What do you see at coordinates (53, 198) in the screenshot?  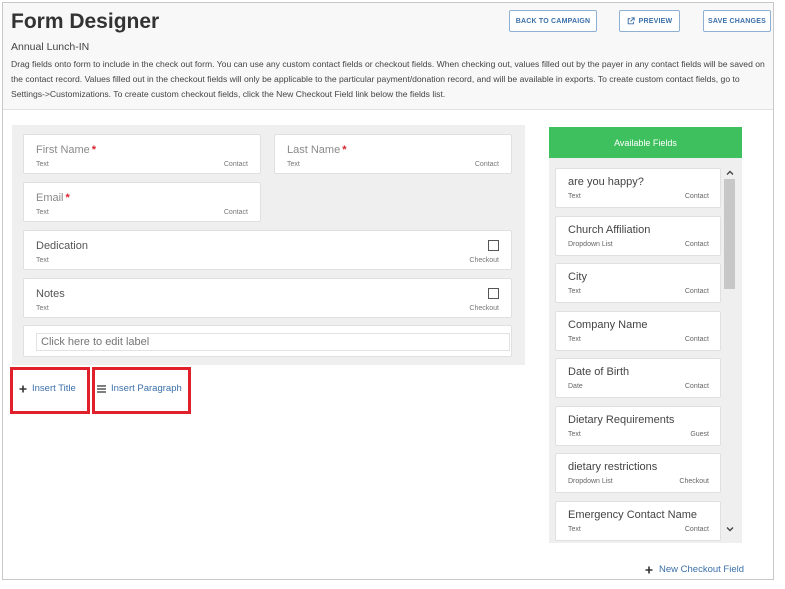 I see `field-label: Email *` at bounding box center [53, 198].